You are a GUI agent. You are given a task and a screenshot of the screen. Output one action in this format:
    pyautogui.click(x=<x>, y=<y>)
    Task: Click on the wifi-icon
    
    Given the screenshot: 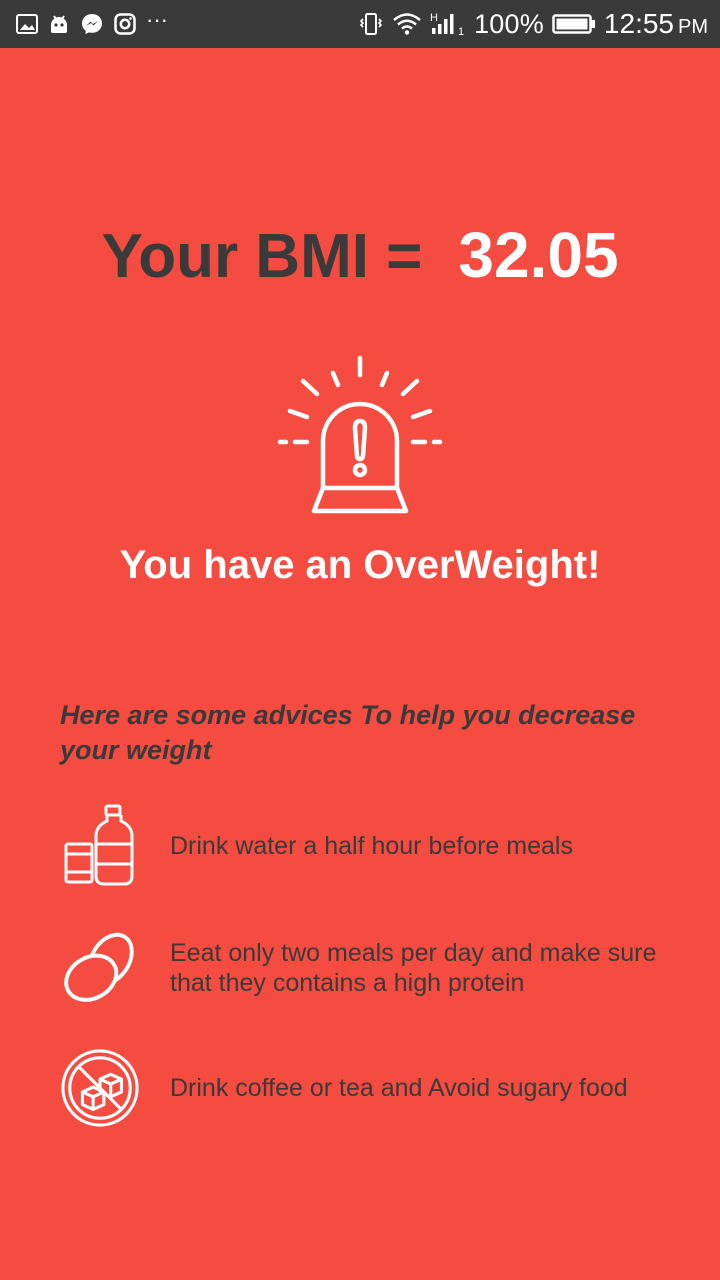 What is the action you would take?
    pyautogui.click(x=407, y=24)
    